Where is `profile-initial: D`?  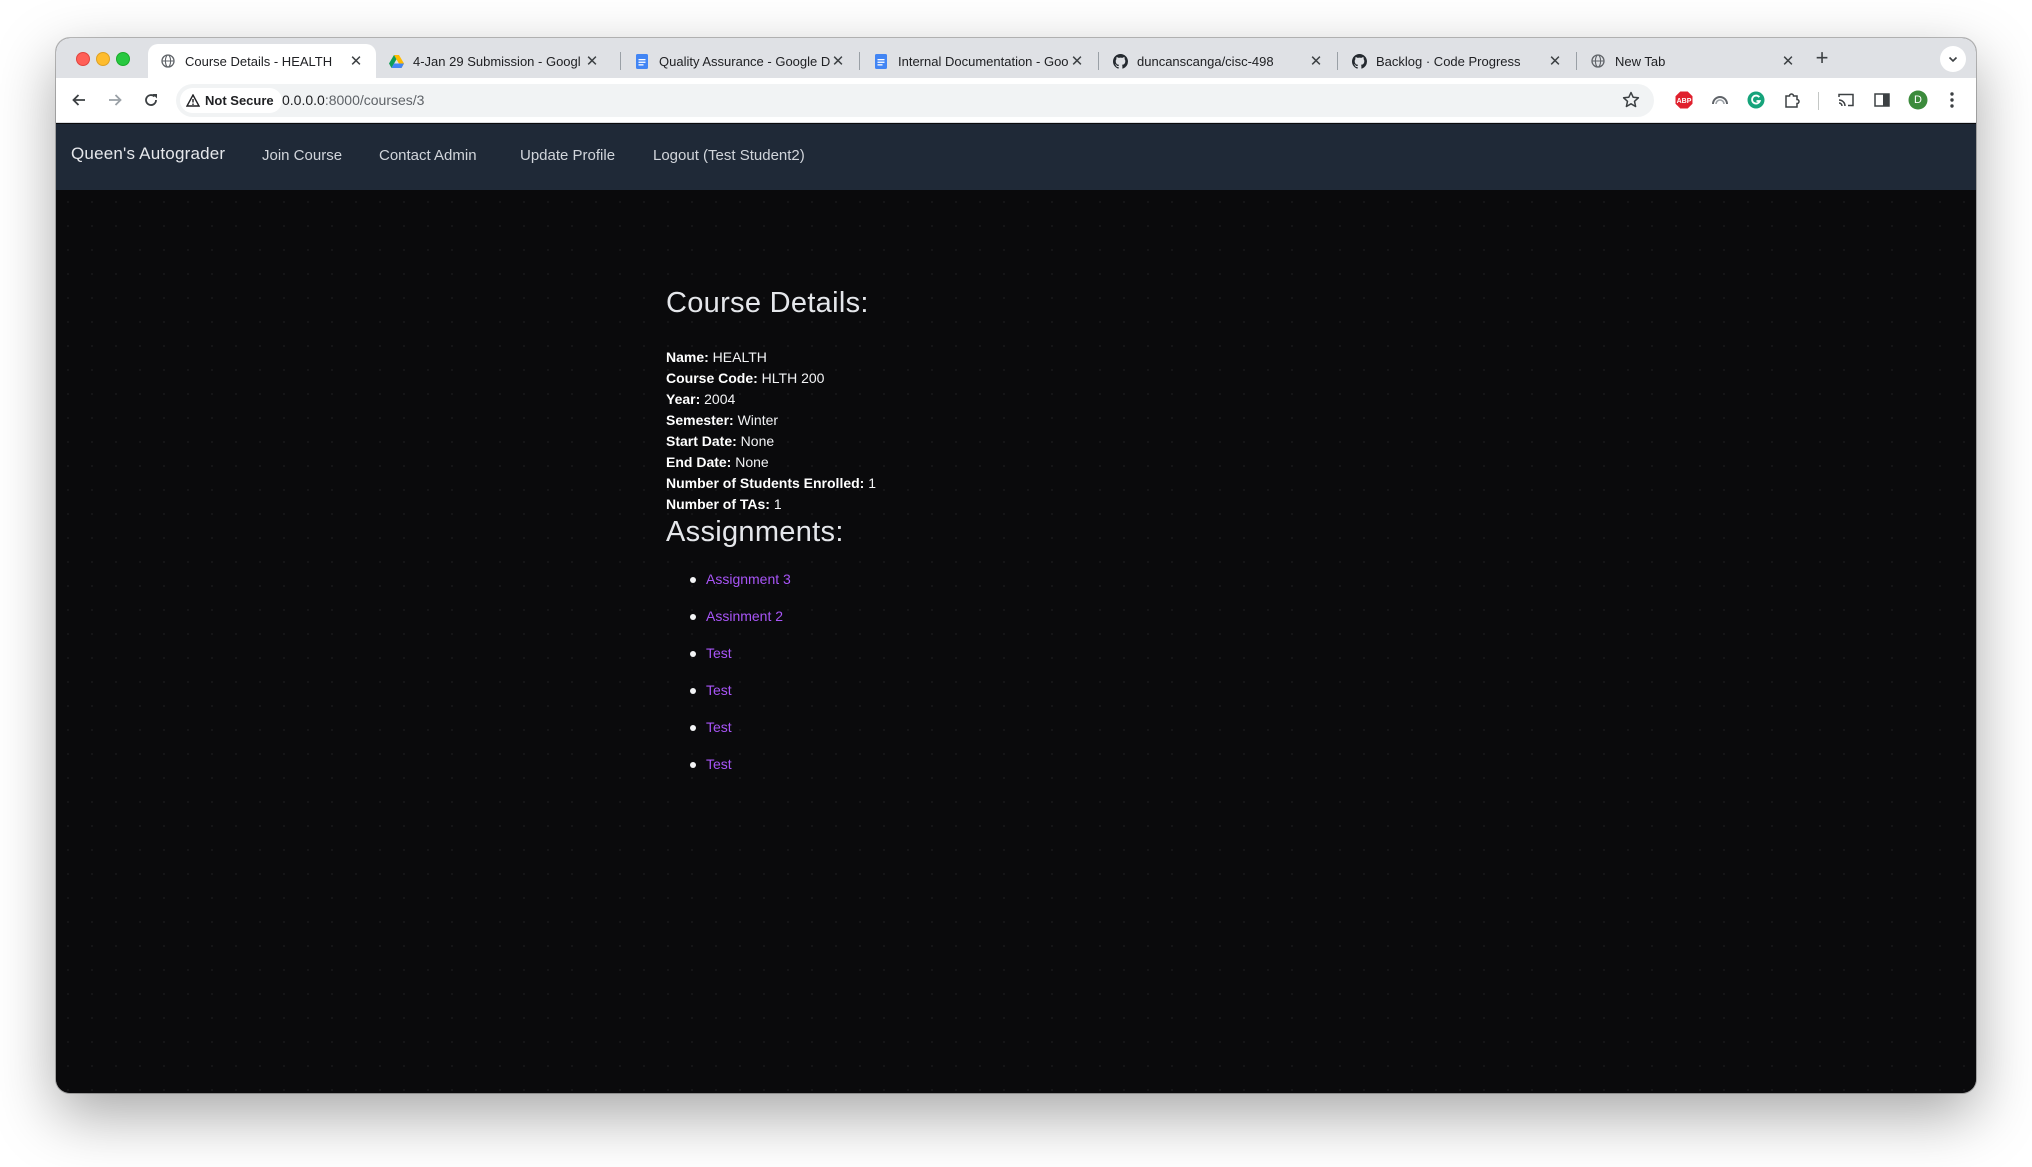
profile-initial: D is located at coordinates (1918, 100).